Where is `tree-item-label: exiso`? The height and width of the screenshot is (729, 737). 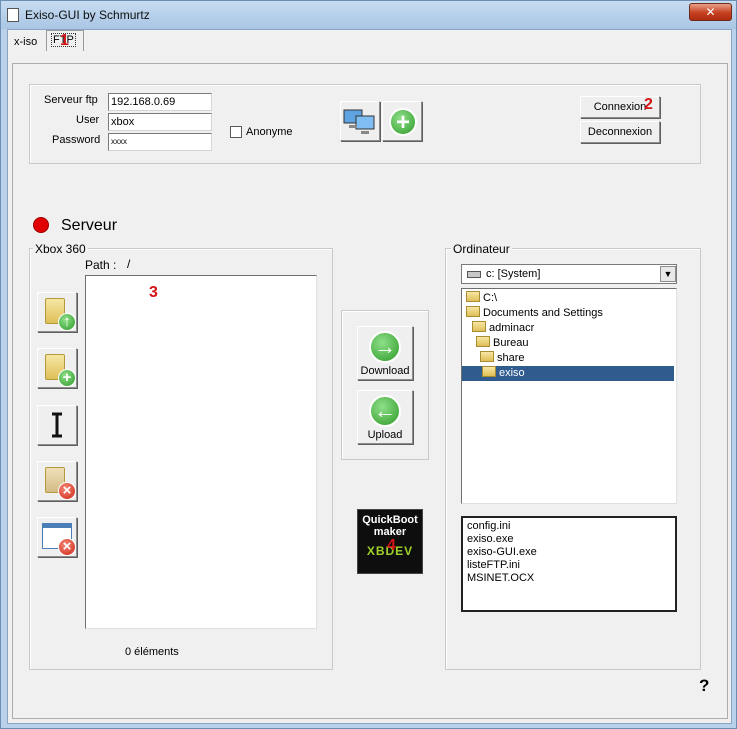
tree-item-label: exiso is located at coordinates (512, 373).